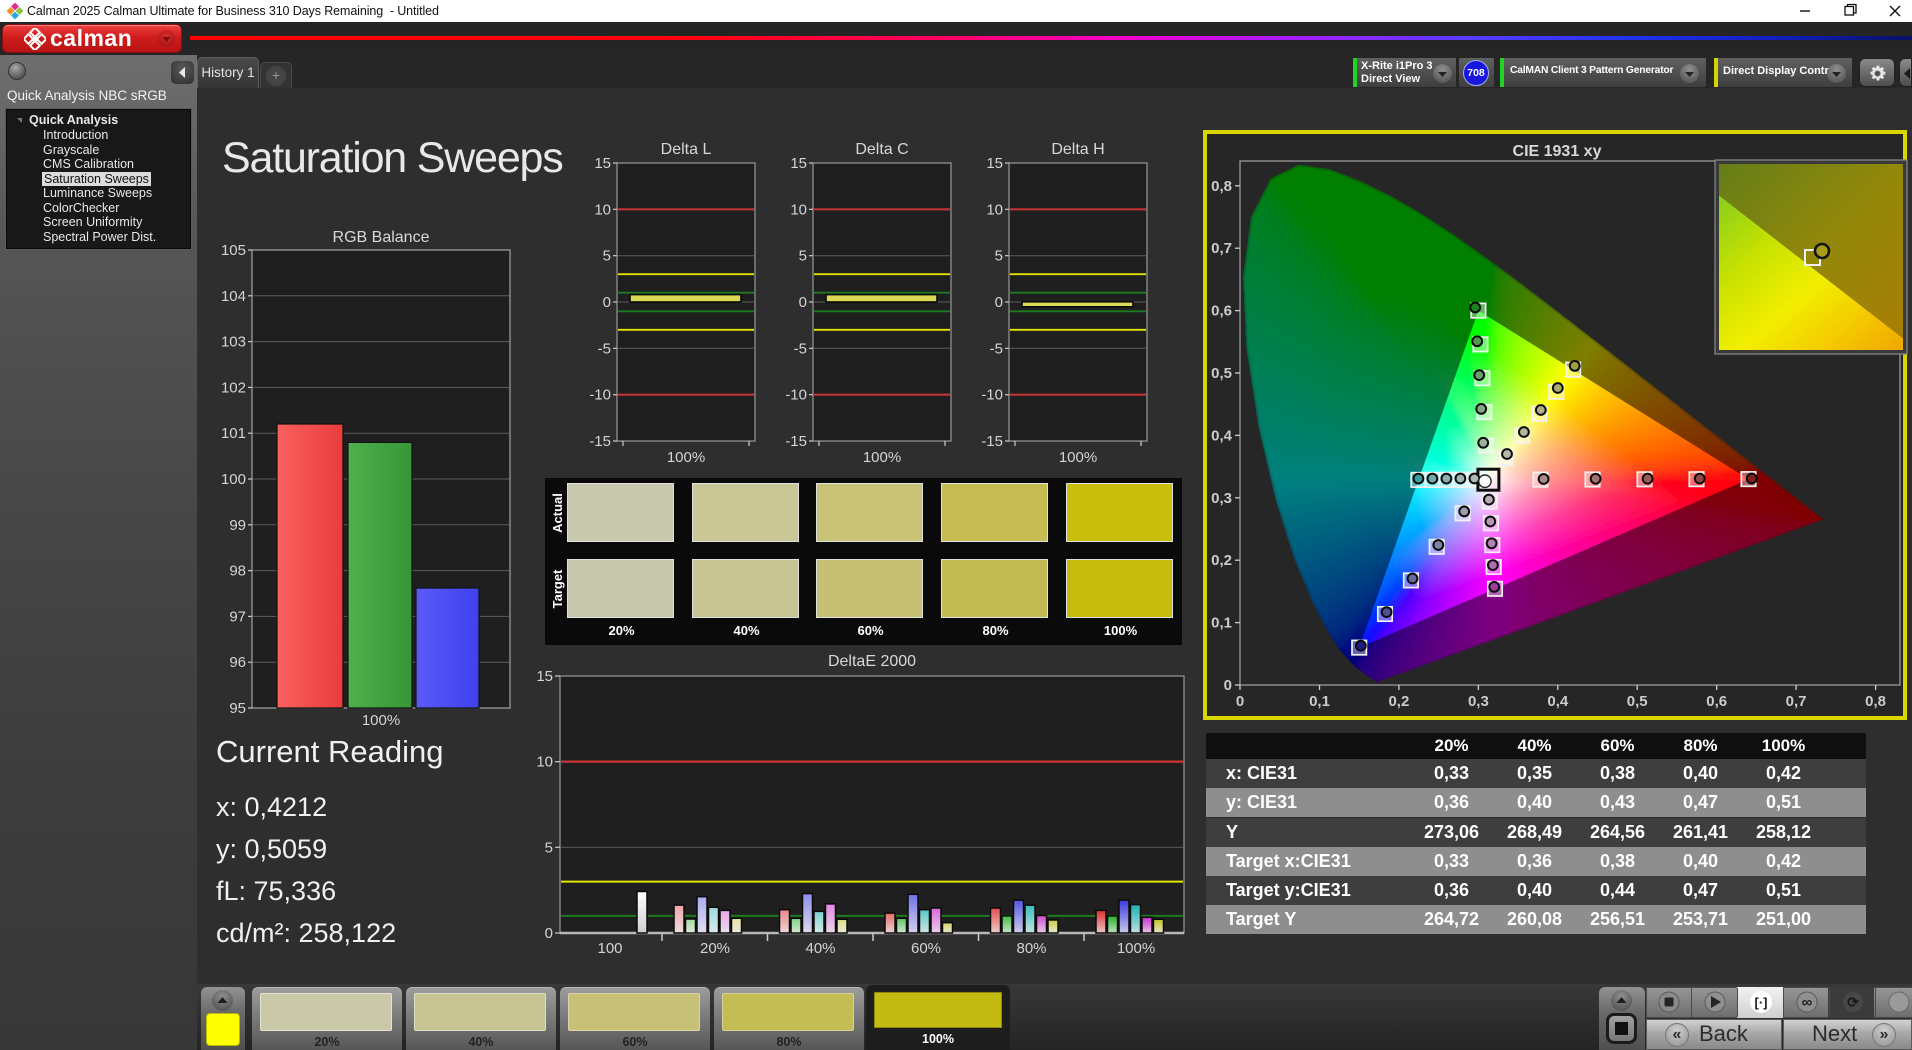  Describe the element at coordinates (820, 948) in the screenshot. I see `svg-text: 40%` at that location.